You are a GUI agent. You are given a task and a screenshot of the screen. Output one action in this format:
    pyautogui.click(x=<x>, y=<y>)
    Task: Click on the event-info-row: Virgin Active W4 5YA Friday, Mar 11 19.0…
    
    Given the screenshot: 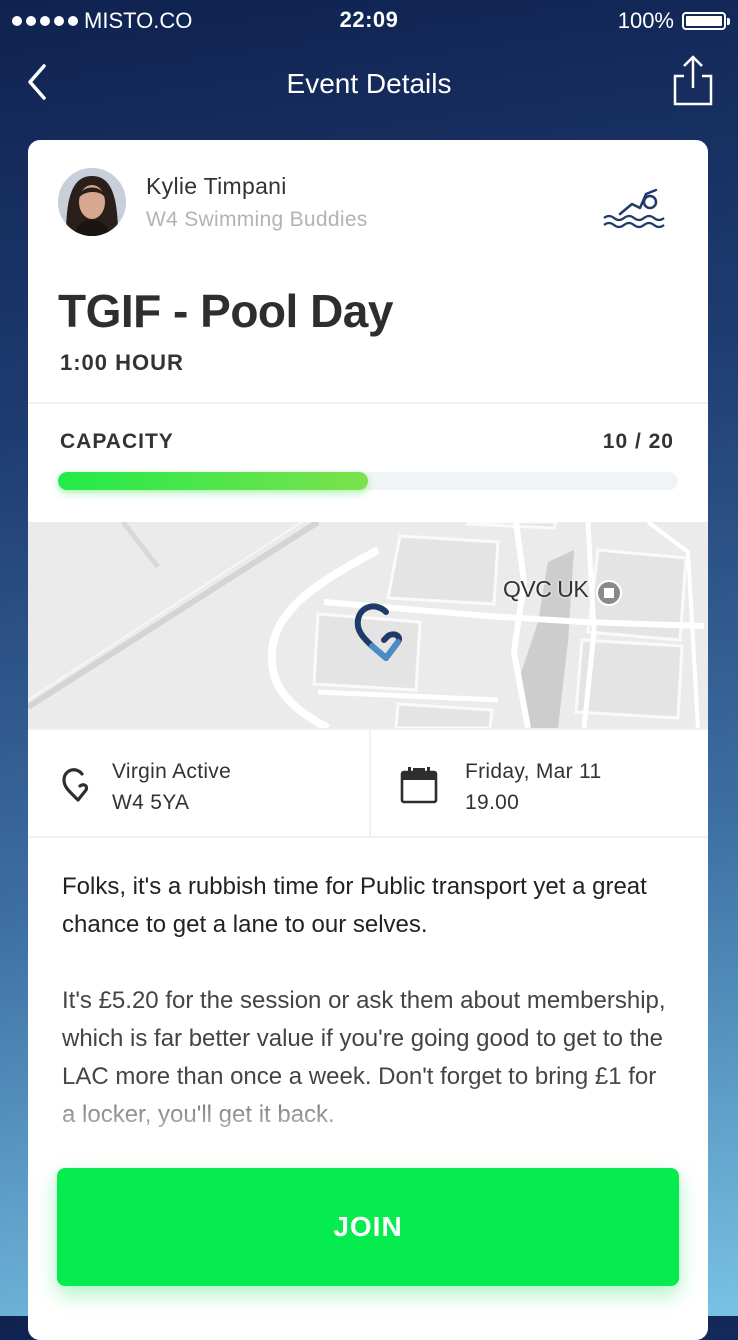 What is the action you would take?
    pyautogui.click(x=368, y=783)
    